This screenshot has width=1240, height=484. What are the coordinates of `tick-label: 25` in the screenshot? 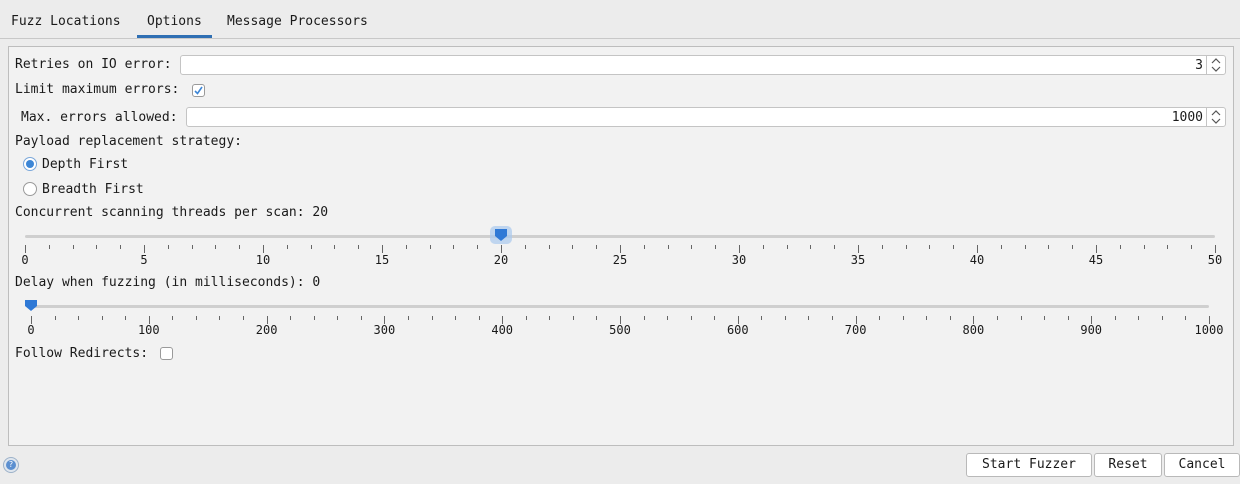 It's located at (620, 260).